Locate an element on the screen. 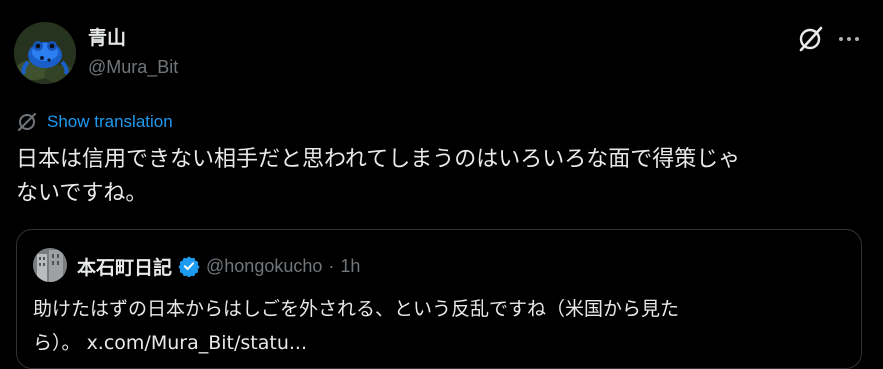 The height and width of the screenshot is (369, 883). building-photo-avatar is located at coordinates (50, 265).